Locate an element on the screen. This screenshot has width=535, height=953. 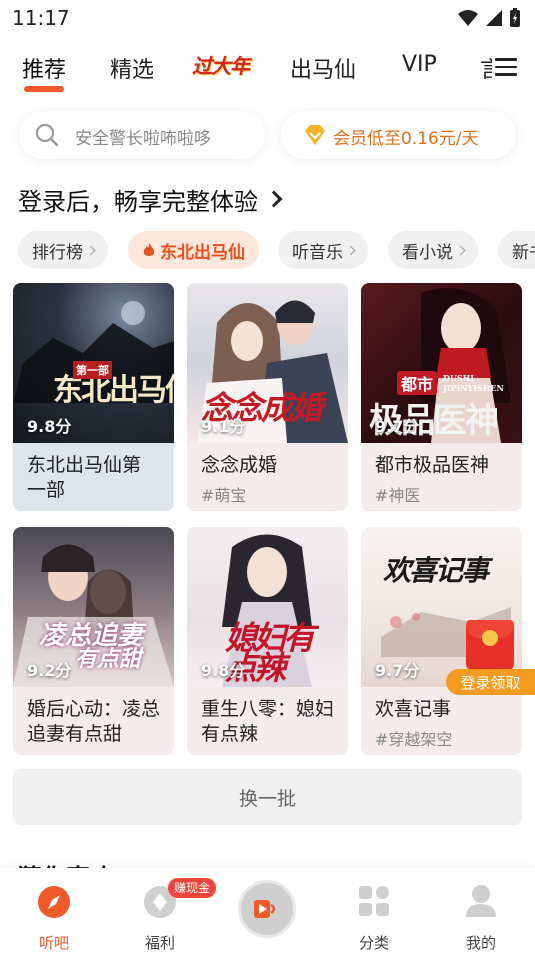
chip-ranking: 排行榜 is located at coordinates (63, 250).